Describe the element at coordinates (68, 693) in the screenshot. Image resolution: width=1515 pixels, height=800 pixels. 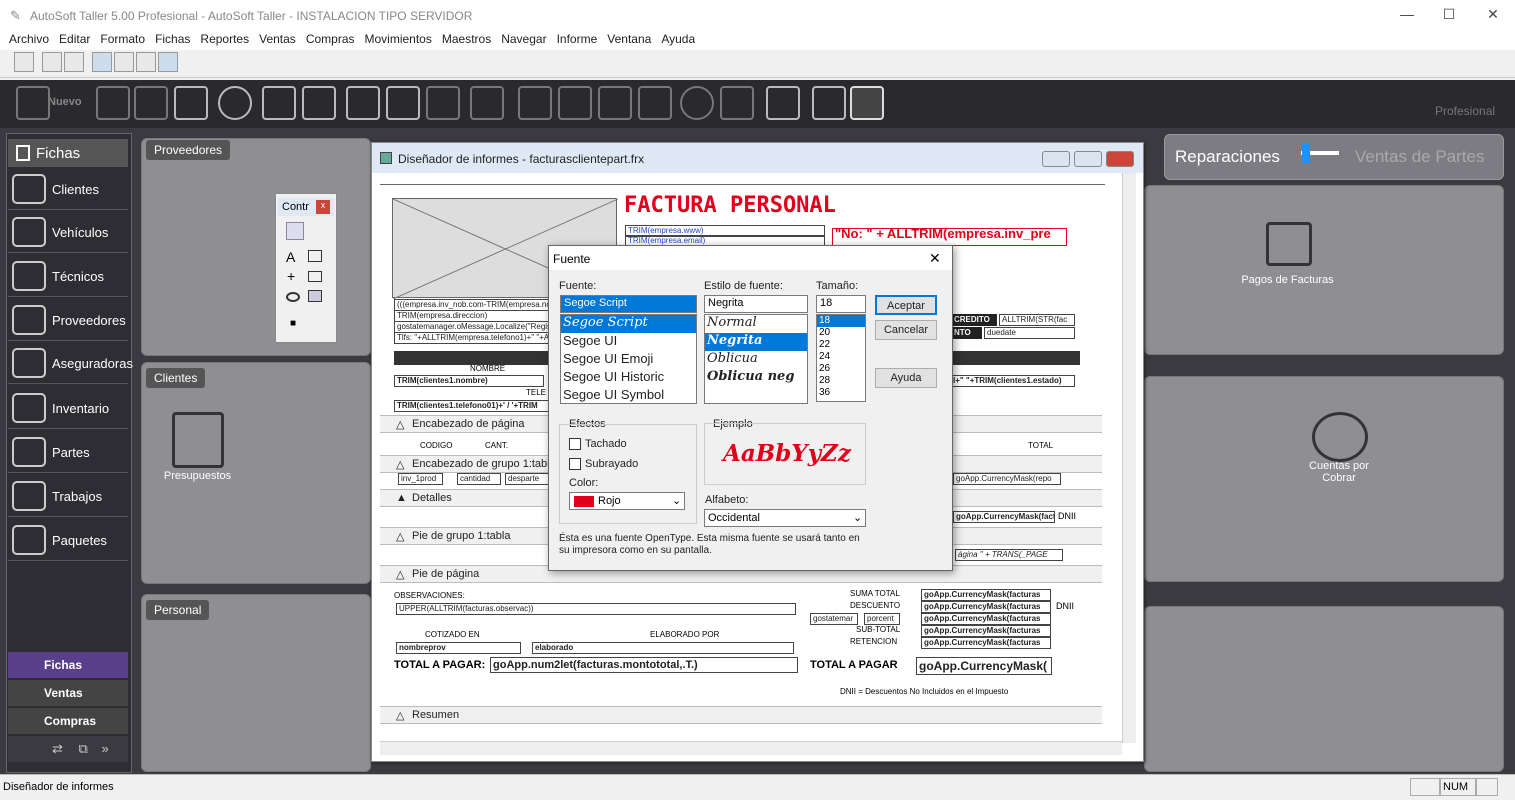
I see `tab-ventas: Ventas` at that location.